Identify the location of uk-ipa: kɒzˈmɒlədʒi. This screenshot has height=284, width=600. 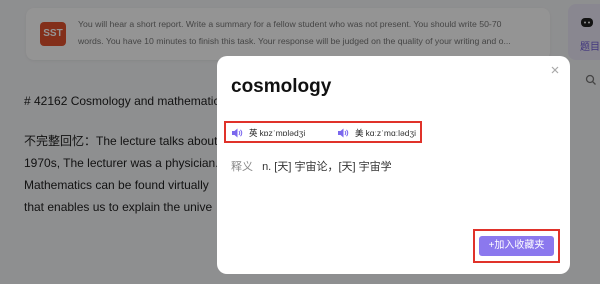
(282, 133).